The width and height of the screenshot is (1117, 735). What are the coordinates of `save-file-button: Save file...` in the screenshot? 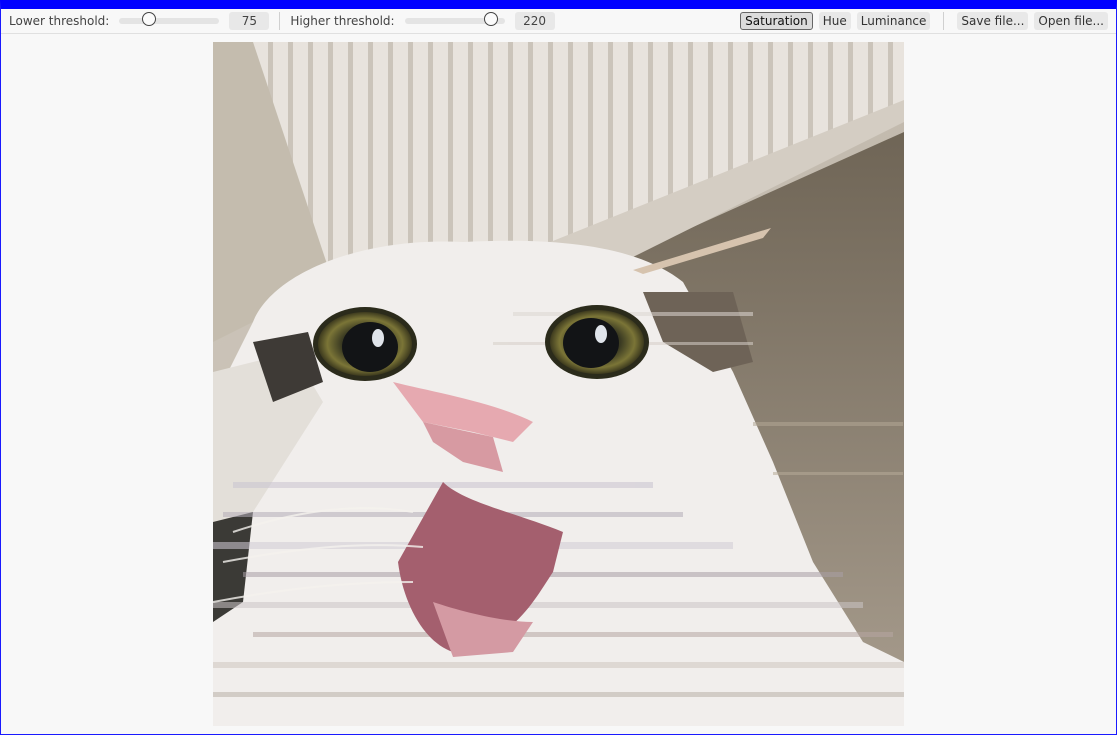 It's located at (993, 21).